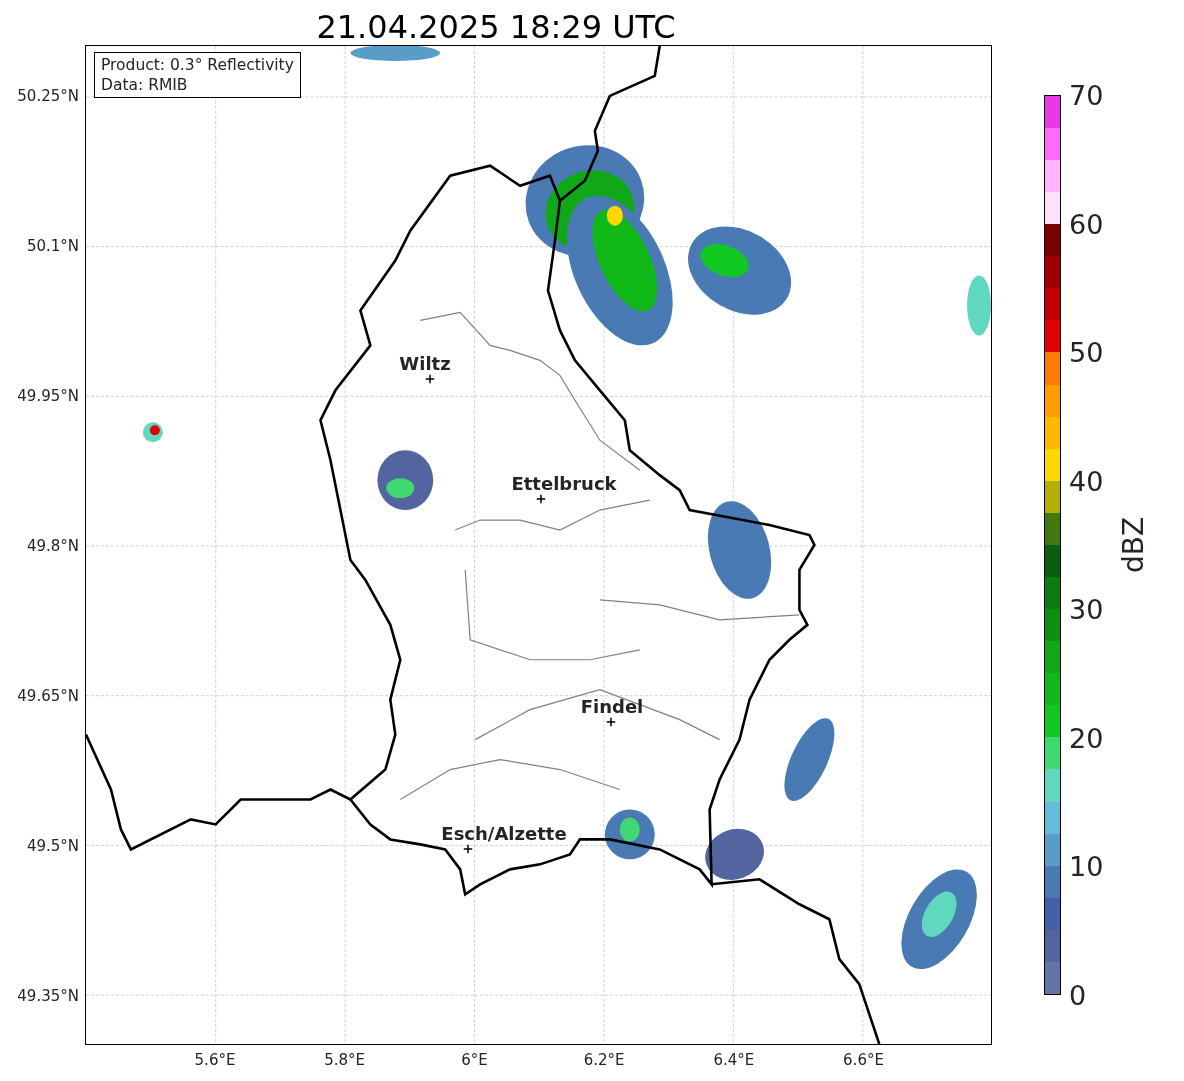  I want to click on city-label: Ettelbruck, so click(564, 484).